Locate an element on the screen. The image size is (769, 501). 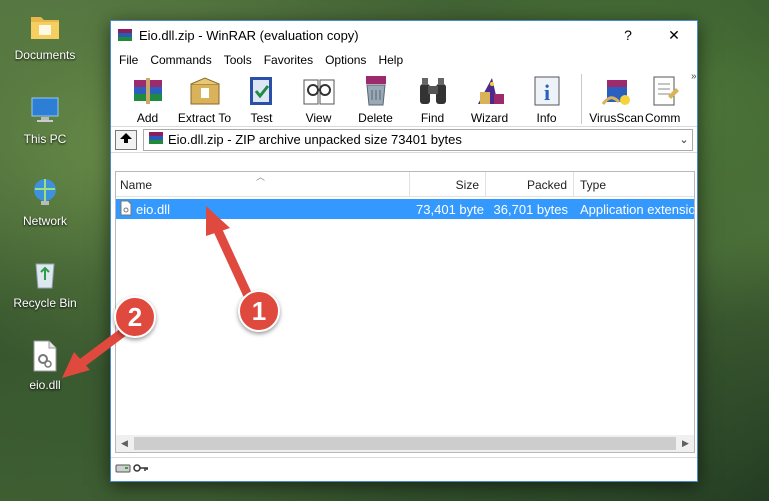
extract-icon is located at coordinates (205, 91).